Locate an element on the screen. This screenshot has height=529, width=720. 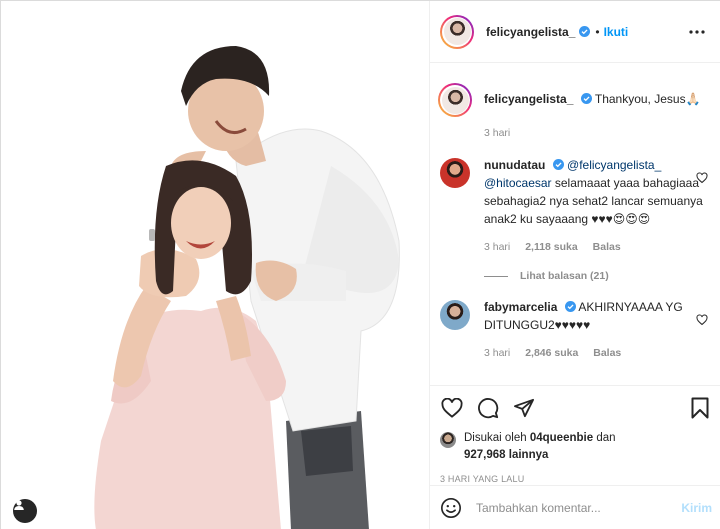
comment-username: nunudatau is located at coordinates (514, 165).